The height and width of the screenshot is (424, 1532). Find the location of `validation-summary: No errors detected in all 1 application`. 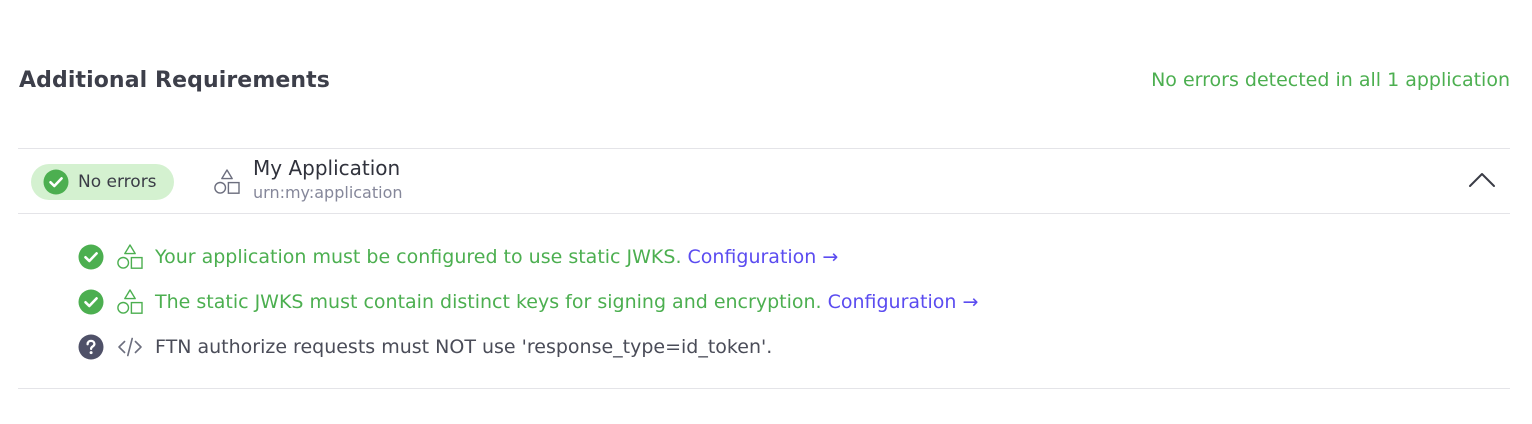

validation-summary: No errors detected in all 1 application is located at coordinates (1330, 80).